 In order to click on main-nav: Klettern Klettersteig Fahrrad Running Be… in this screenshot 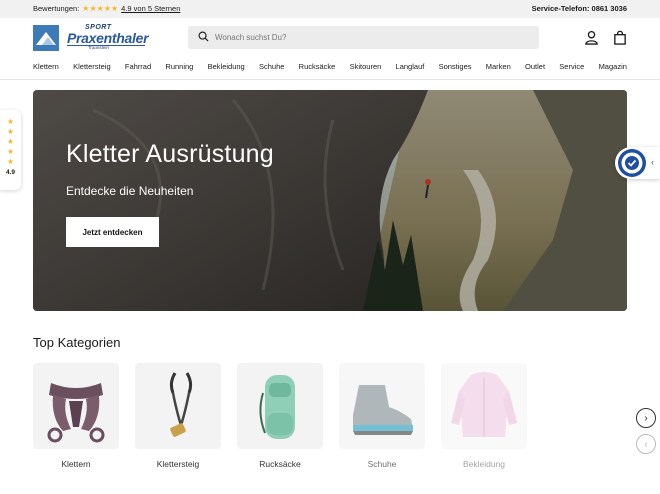, I will do `click(330, 66)`.